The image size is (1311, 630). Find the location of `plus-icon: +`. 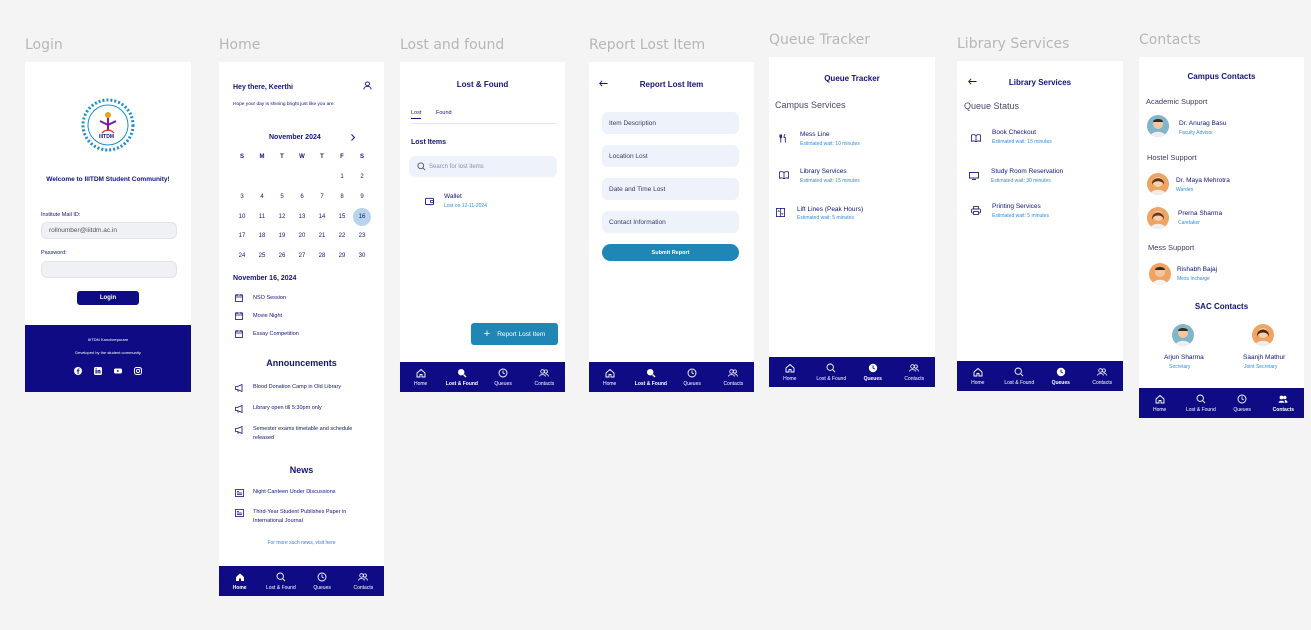

plus-icon: + is located at coordinates (487, 334).